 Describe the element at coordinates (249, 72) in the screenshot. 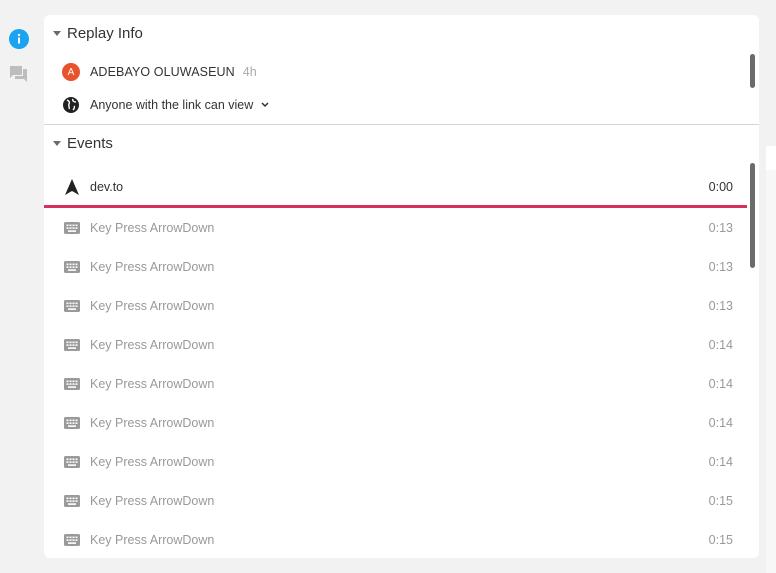

I see `user-time: 4h` at that location.